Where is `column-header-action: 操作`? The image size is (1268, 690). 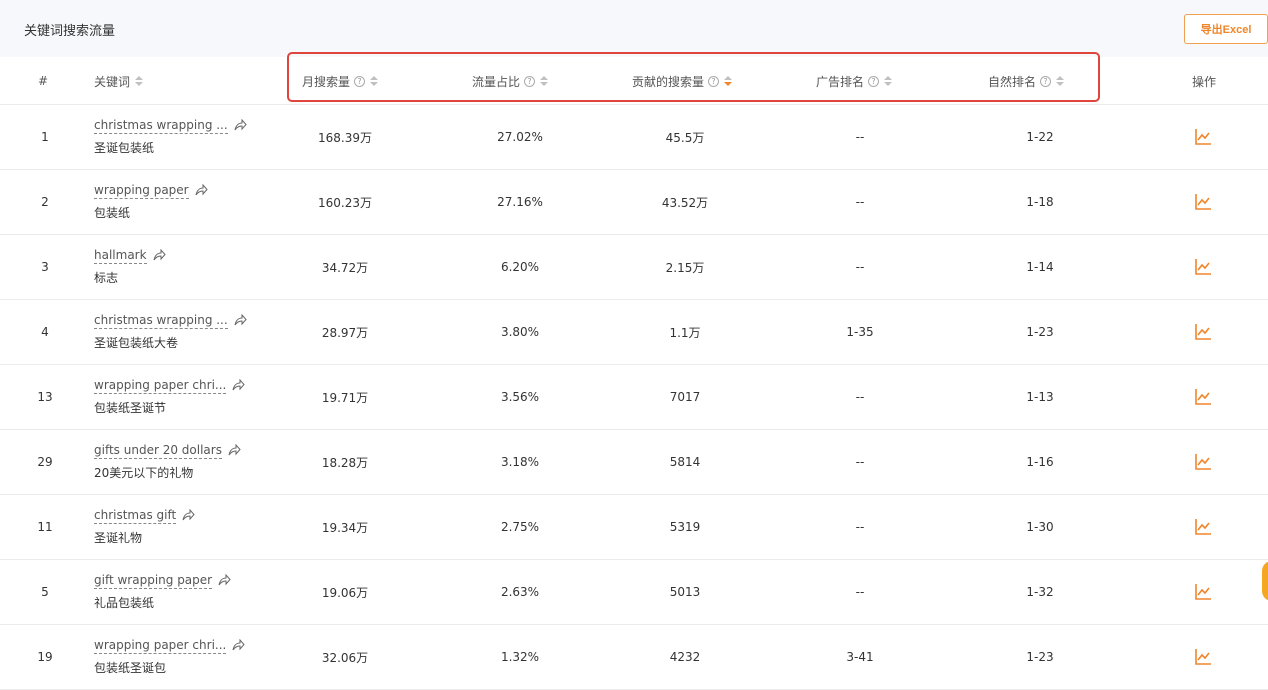
column-header-action: 操作 is located at coordinates (1204, 81).